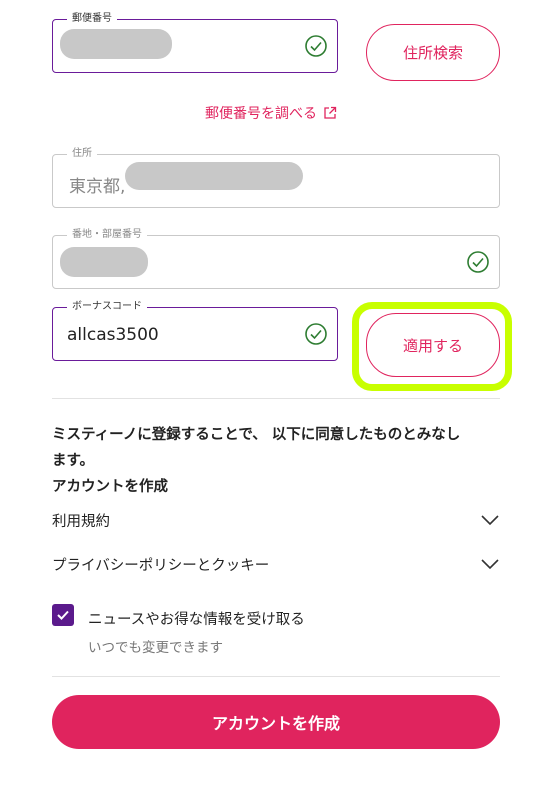  Describe the element at coordinates (330, 112) in the screenshot. I see `external-link-icon` at that location.